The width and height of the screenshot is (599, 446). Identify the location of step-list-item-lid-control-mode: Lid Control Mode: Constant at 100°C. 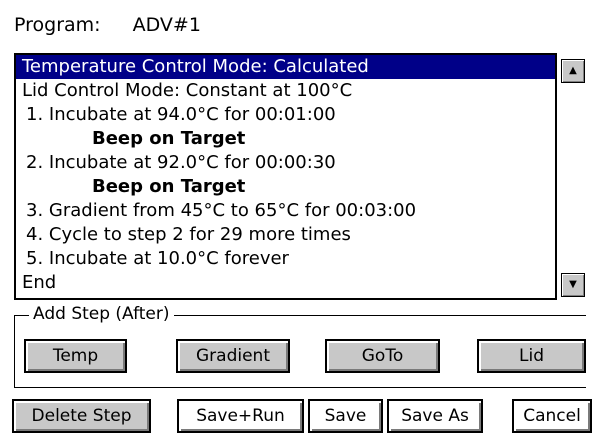
(285, 91).